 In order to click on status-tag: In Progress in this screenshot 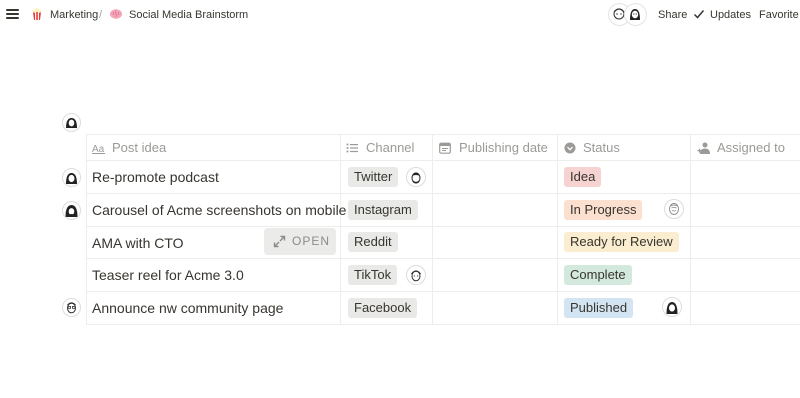, I will do `click(603, 210)`.